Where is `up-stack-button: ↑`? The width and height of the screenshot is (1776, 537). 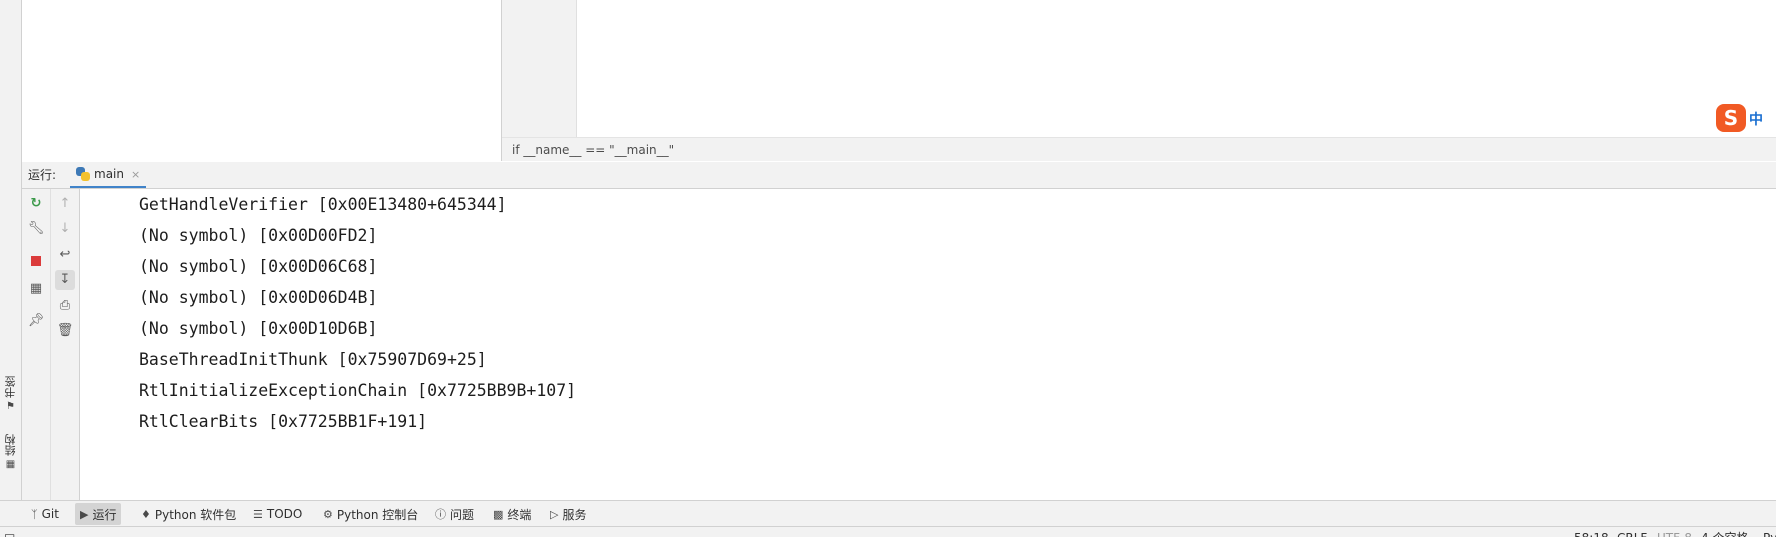
up-stack-button: ↑ is located at coordinates (65, 204).